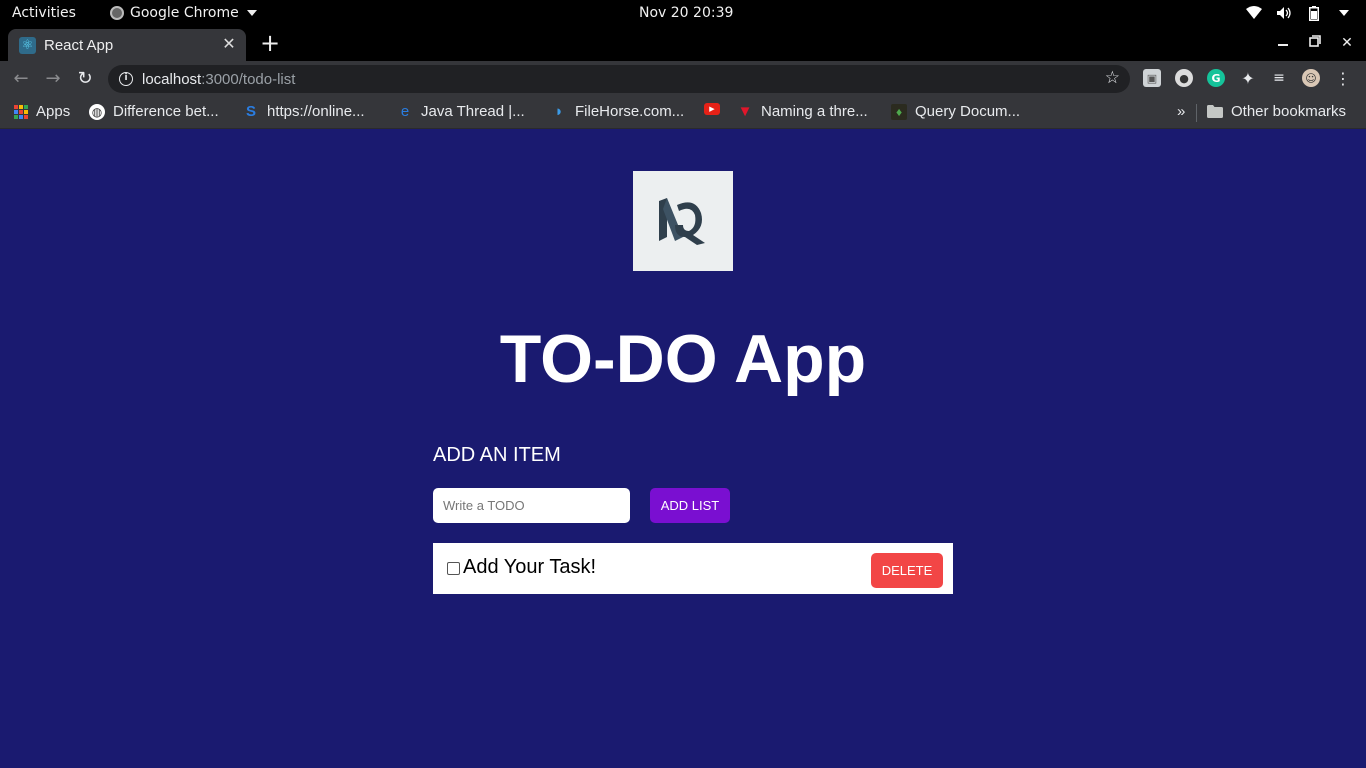 This screenshot has width=1366, height=768. I want to click on url-path: :3000/todo-list, so click(248, 79).